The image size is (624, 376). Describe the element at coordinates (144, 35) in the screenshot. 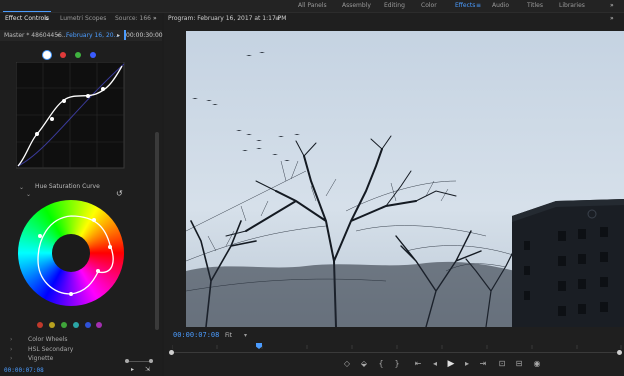

I see `timecode-small: 00:00:30:00` at that location.